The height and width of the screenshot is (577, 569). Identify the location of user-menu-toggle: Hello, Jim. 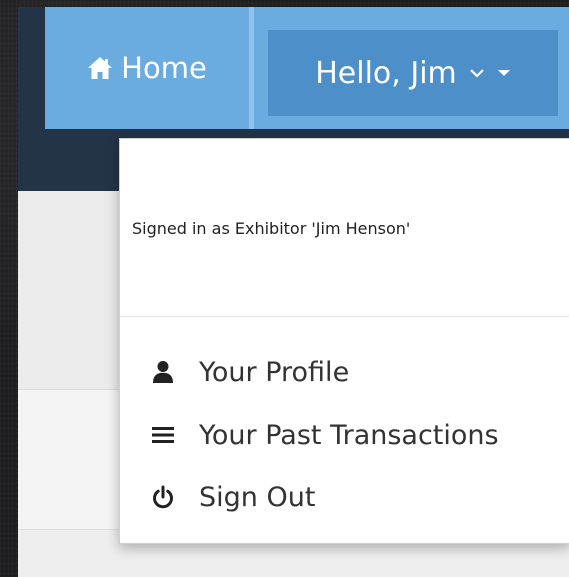
(413, 73).